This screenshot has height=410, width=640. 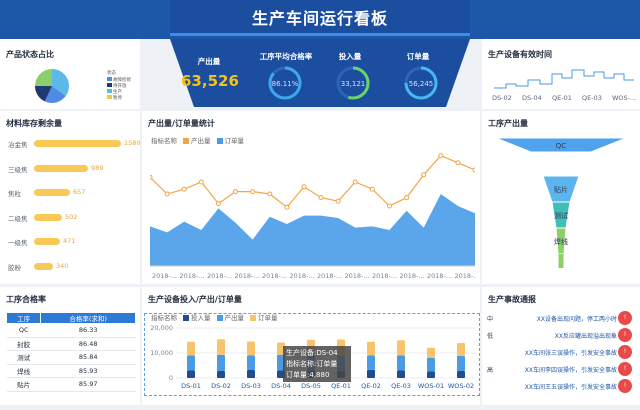 I want to click on legend-item: 产出量, so click(x=197, y=141).